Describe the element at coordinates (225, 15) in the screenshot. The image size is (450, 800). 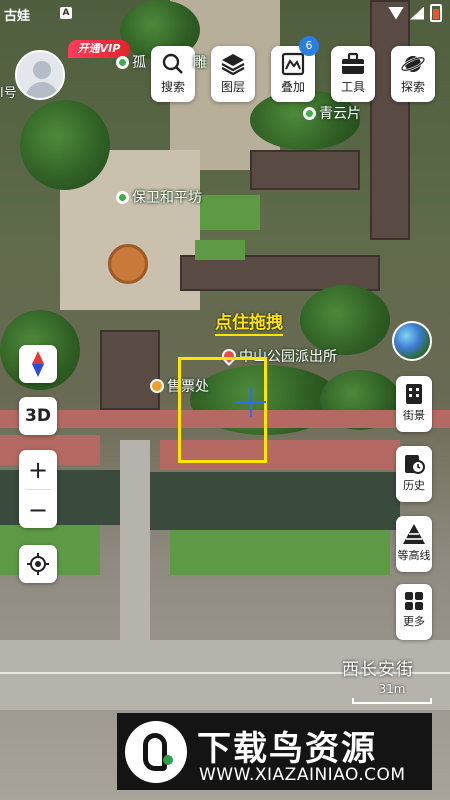
I see `status-bar: 古娃 A` at that location.